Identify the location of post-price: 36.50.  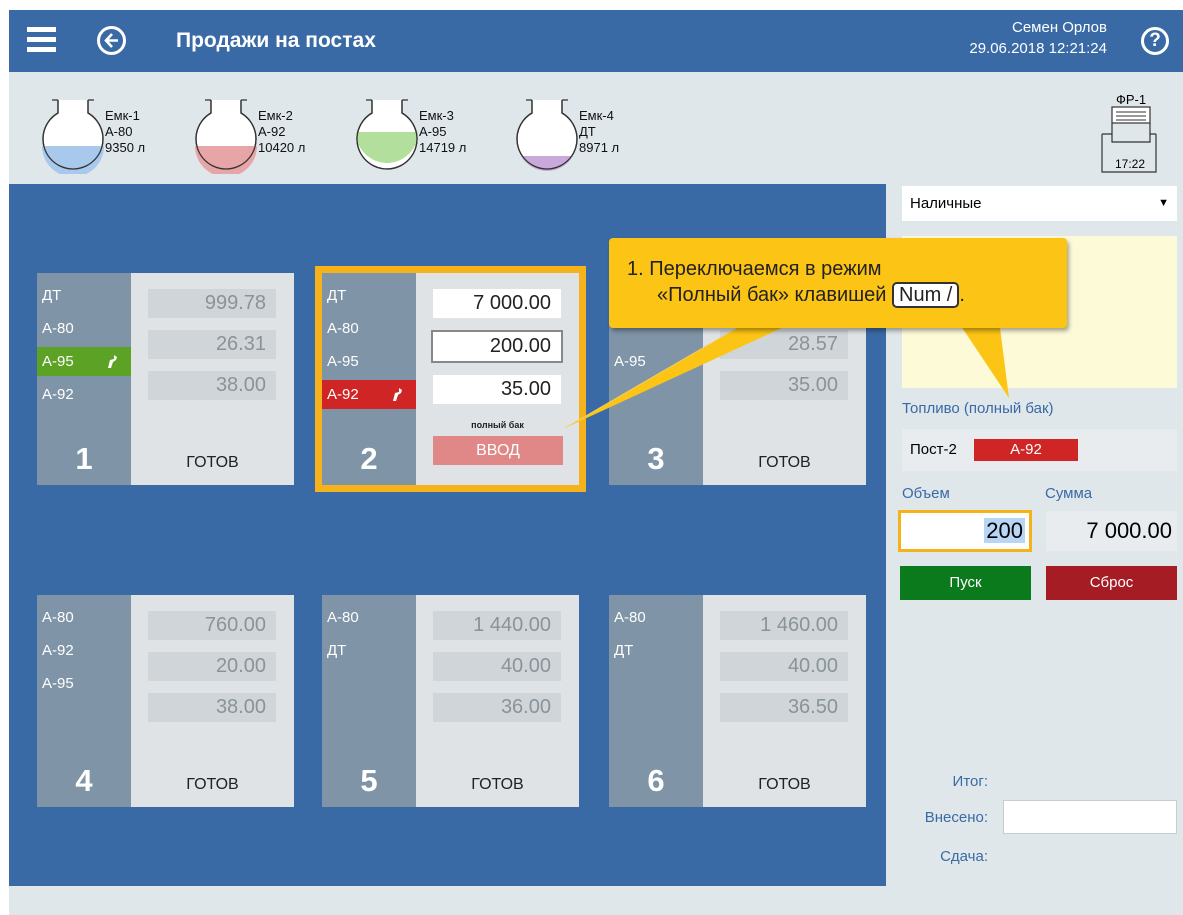
(784, 707).